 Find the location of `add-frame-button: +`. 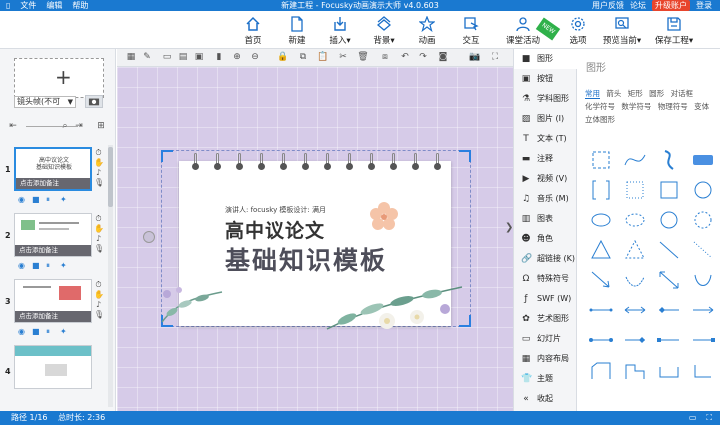

add-frame-button: + is located at coordinates (59, 78).